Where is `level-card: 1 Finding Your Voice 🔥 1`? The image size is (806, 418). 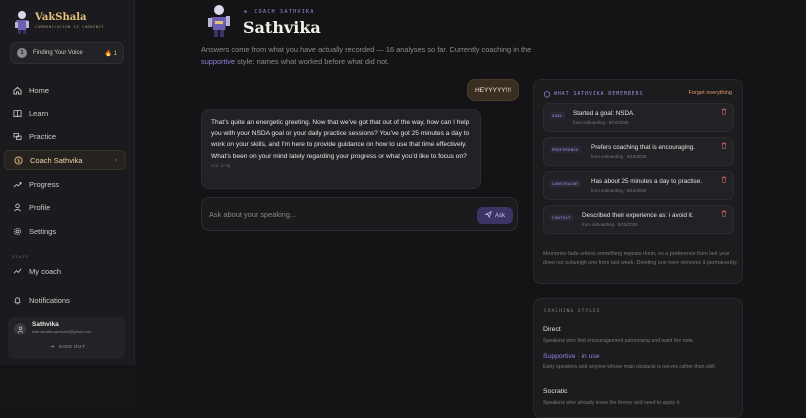 level-card: 1 Finding Your Voice 🔥 1 is located at coordinates (67, 53).